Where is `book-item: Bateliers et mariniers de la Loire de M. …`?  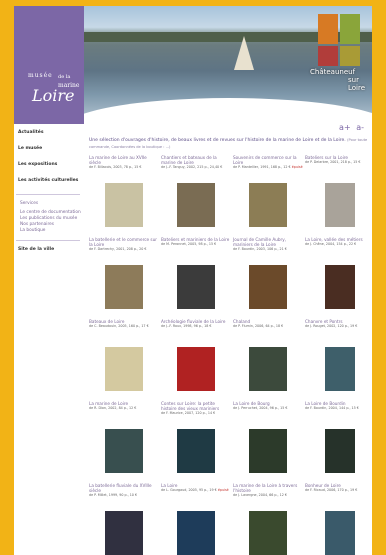 book-item: Bateliers et mariniers de la Loire de M. … is located at coordinates (196, 273).